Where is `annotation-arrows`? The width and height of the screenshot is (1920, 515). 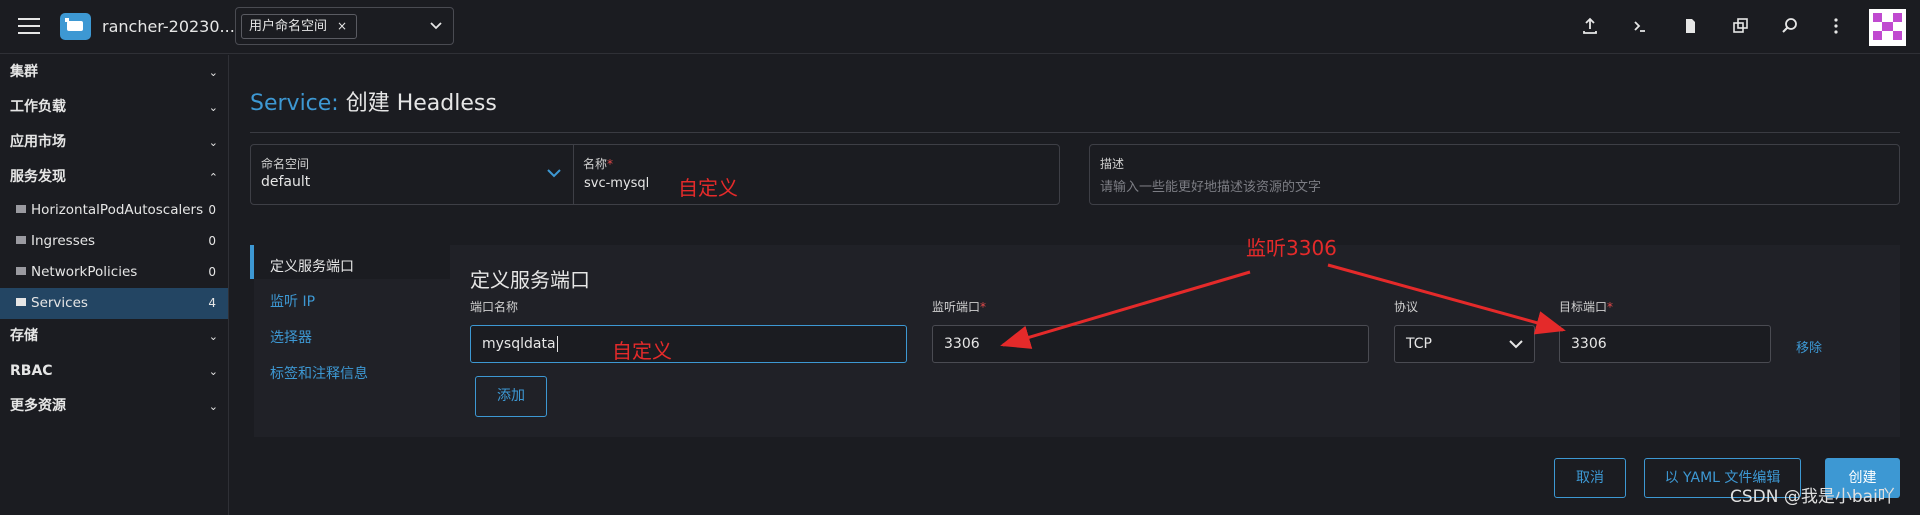 annotation-arrows is located at coordinates (1283, 306).